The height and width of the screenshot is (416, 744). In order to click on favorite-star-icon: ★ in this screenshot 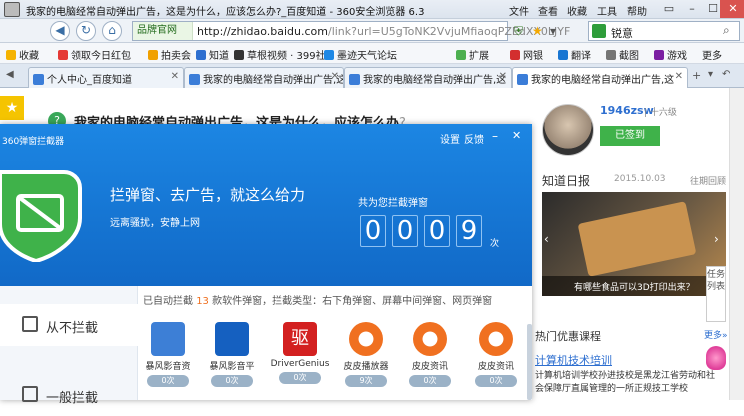, I will do `click(12, 108)`.